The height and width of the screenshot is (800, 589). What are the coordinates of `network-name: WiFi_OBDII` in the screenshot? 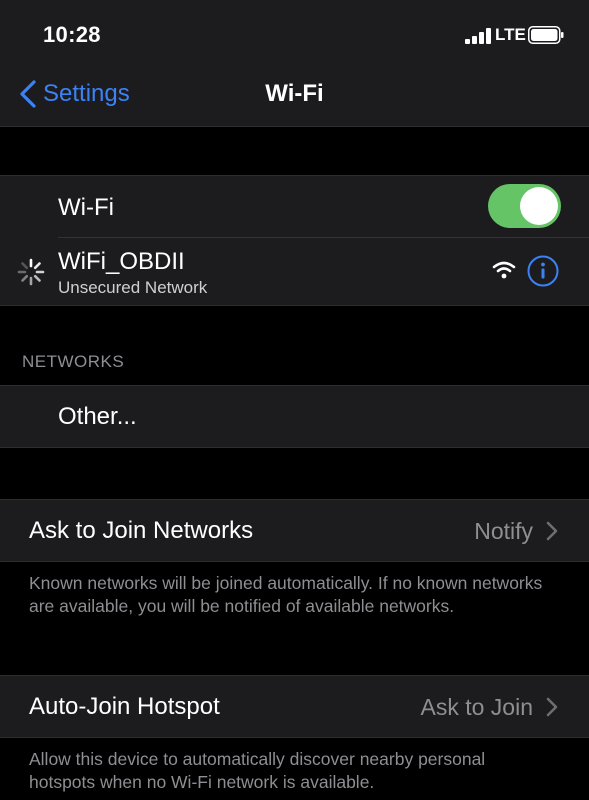 It's located at (121, 261).